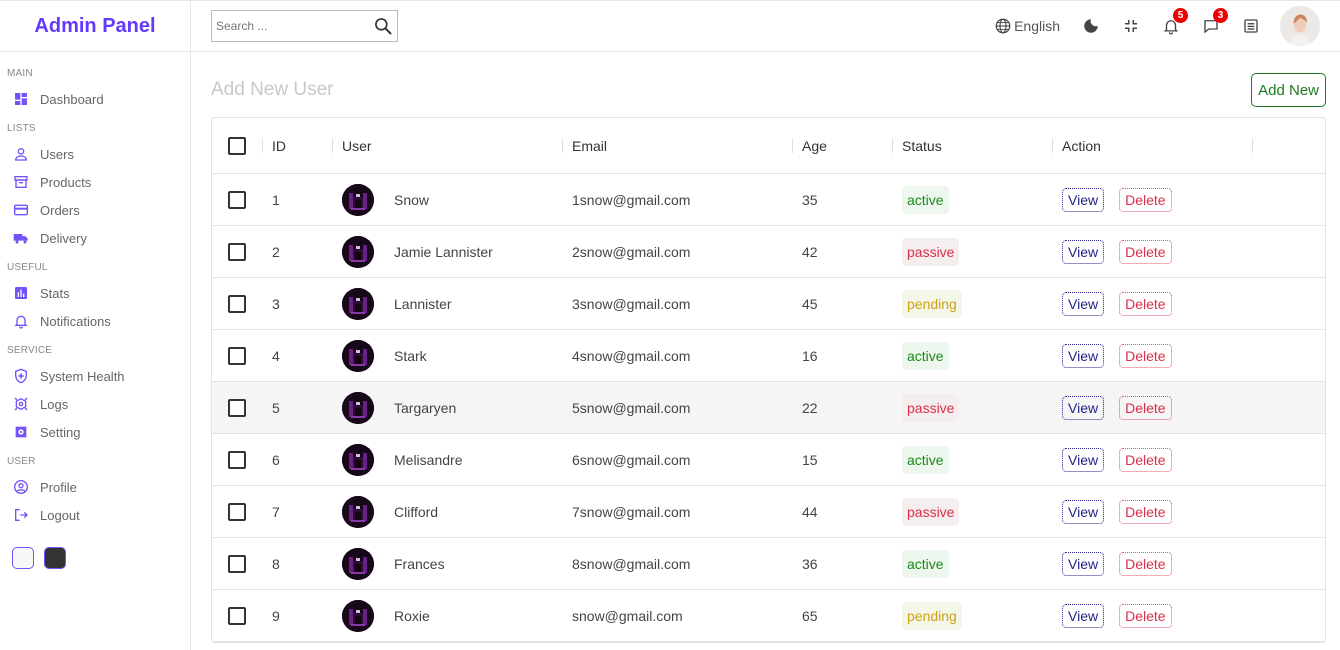 Image resolution: width=1340 pixels, height=650 pixels. I want to click on cell-email: 5snow@gmail.com, so click(631, 407).